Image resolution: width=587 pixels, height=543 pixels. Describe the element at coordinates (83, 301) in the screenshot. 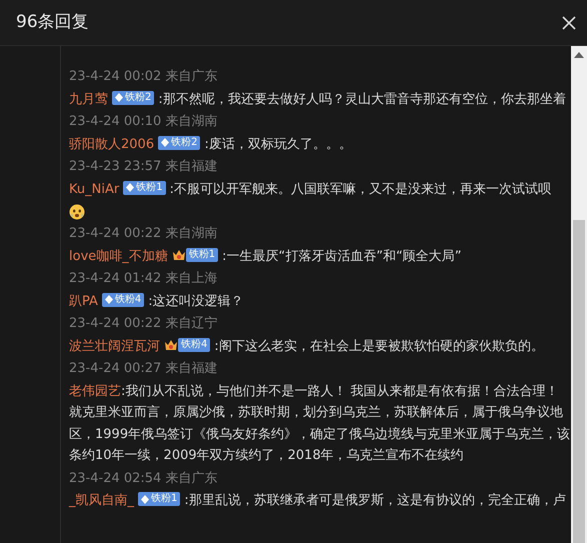

I see `user-name-link: 趴PA` at that location.